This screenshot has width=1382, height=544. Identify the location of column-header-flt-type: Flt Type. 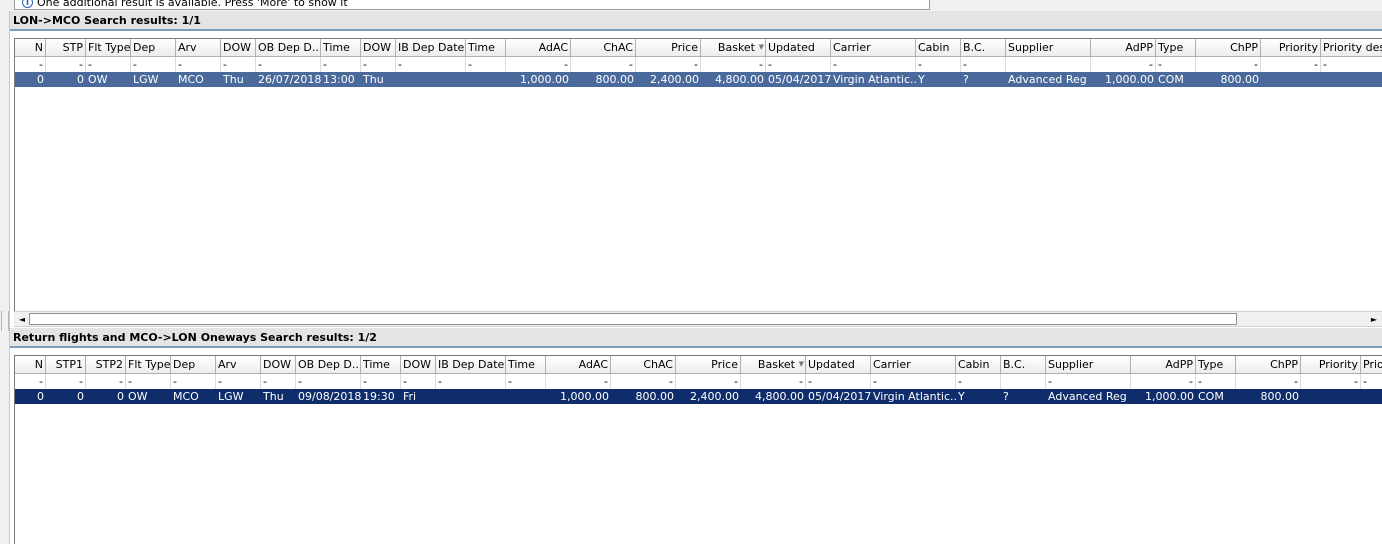
(148, 365).